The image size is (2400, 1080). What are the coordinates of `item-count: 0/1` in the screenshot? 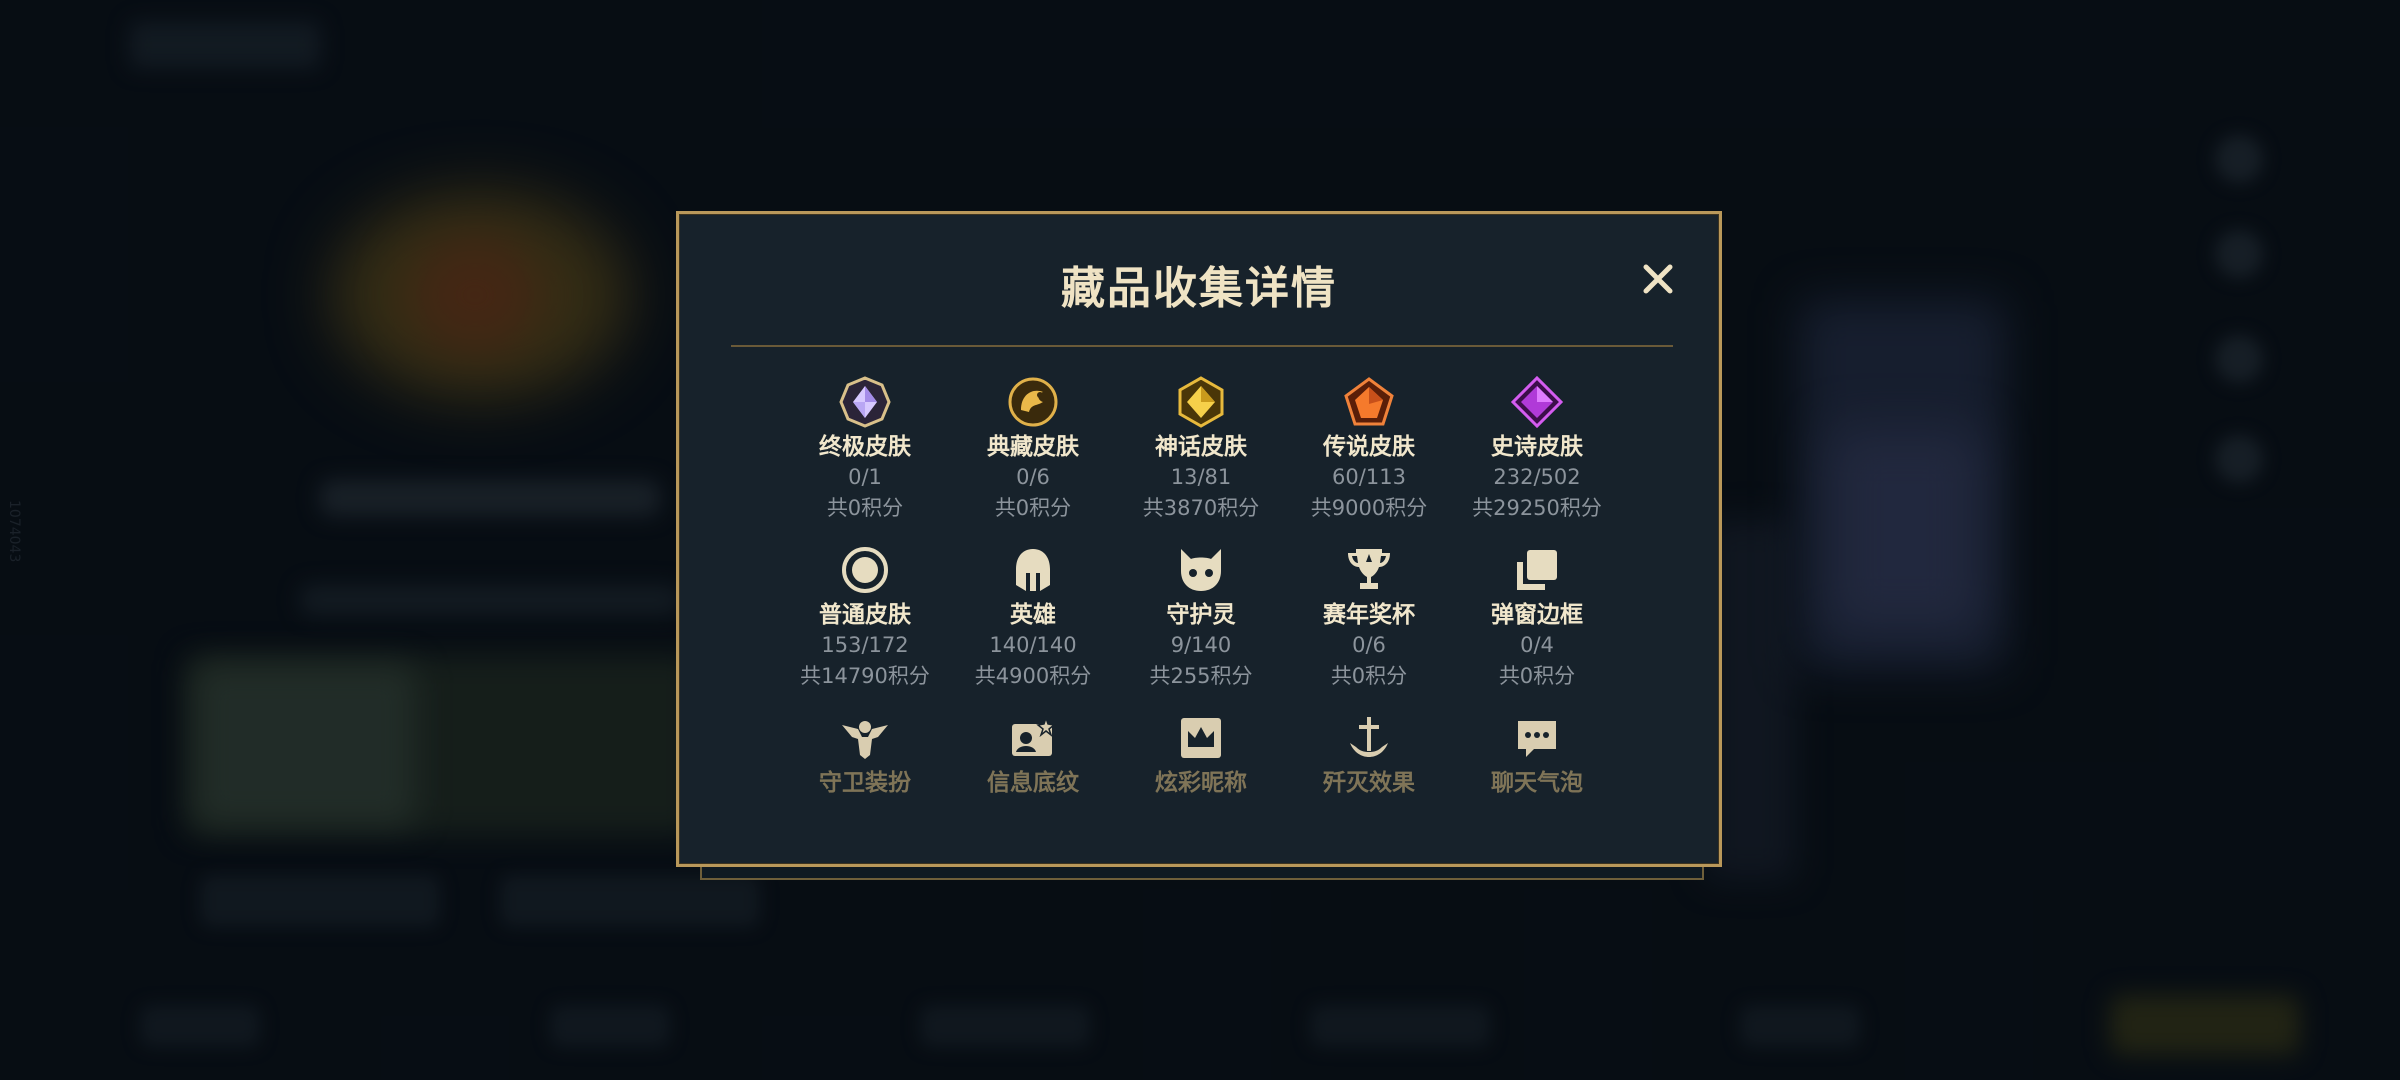 It's located at (865, 477).